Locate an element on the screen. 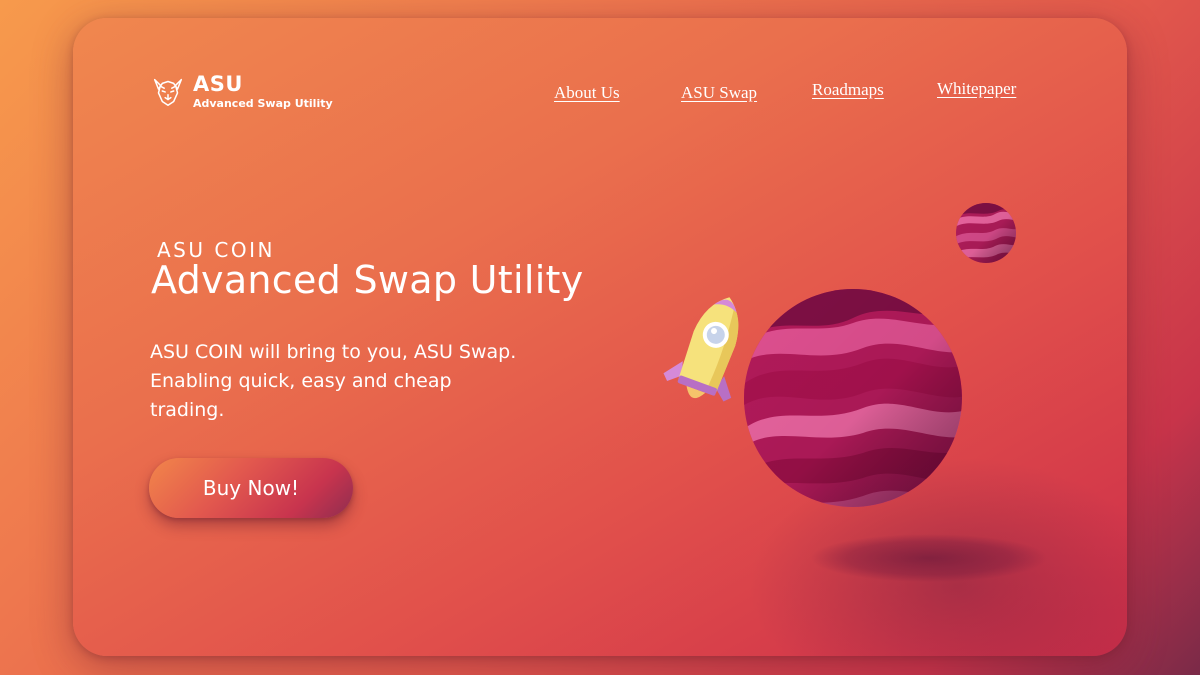 The width and height of the screenshot is (1200, 675). planet-shadow is located at coordinates (929, 558).